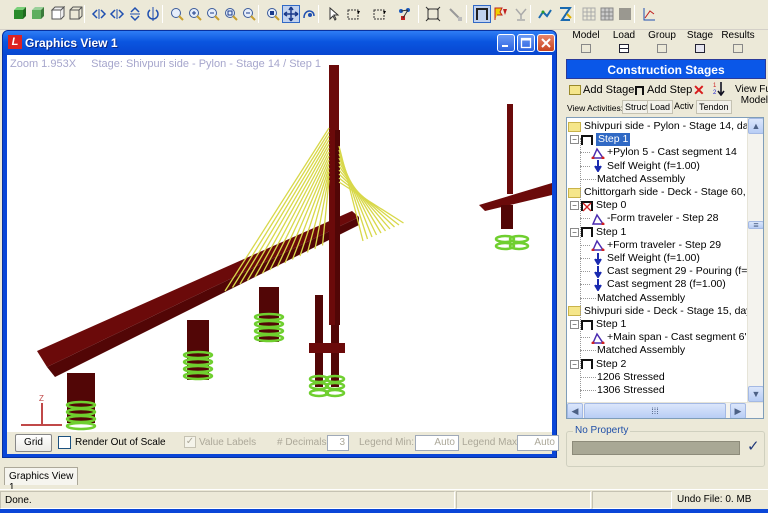  Describe the element at coordinates (589, 14) in the screenshot. I see `grid-small-button` at that location.